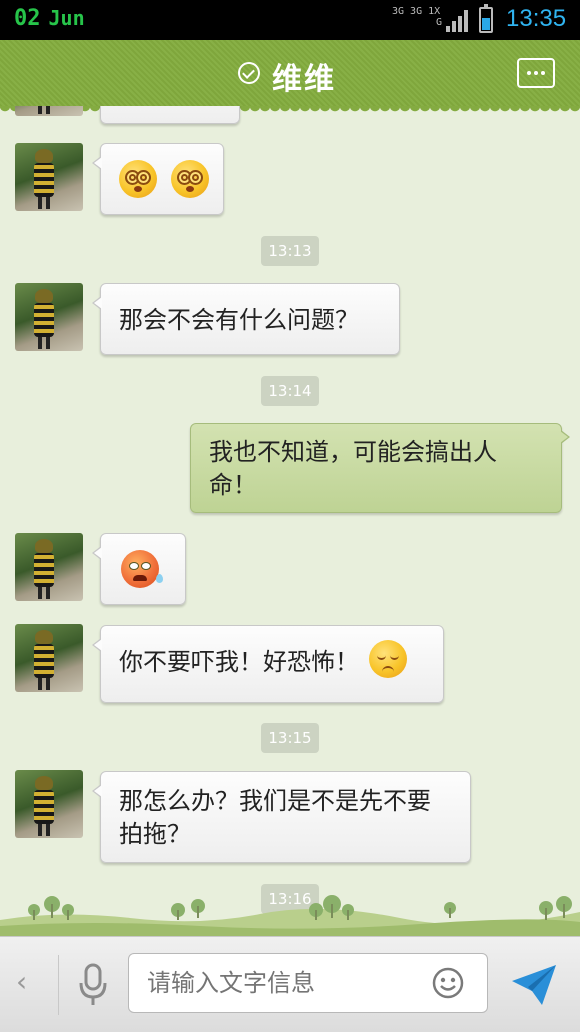 This screenshot has width=580, height=1032. I want to click on message-bubble-right: 我也不知道，可能会搞出人命！, so click(380, 468).